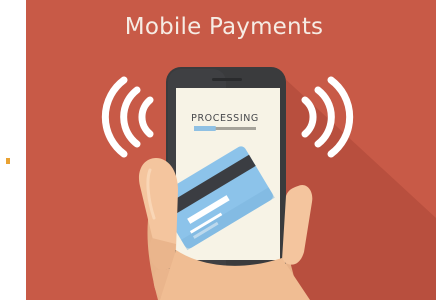 Image resolution: width=436 pixels, height=307 pixels. Describe the element at coordinates (224, 27) in the screenshot. I see `title: Mobile Payments` at that location.